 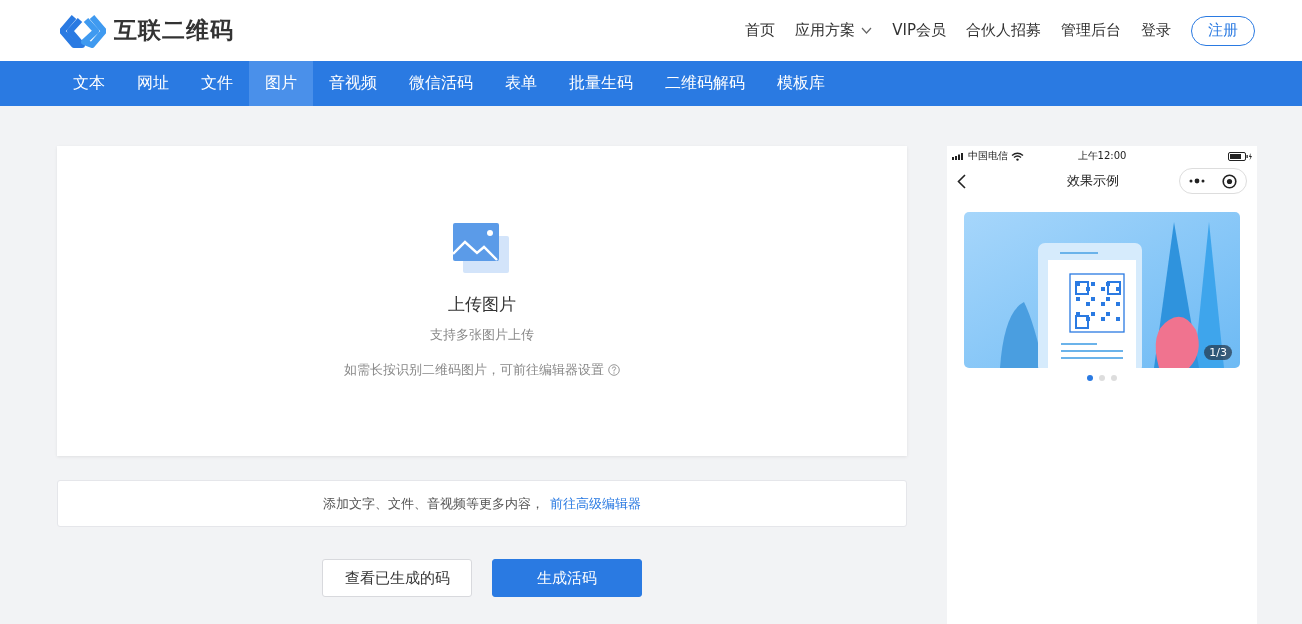 What do you see at coordinates (217, 83) in the screenshot?
I see `tab: 文件` at bounding box center [217, 83].